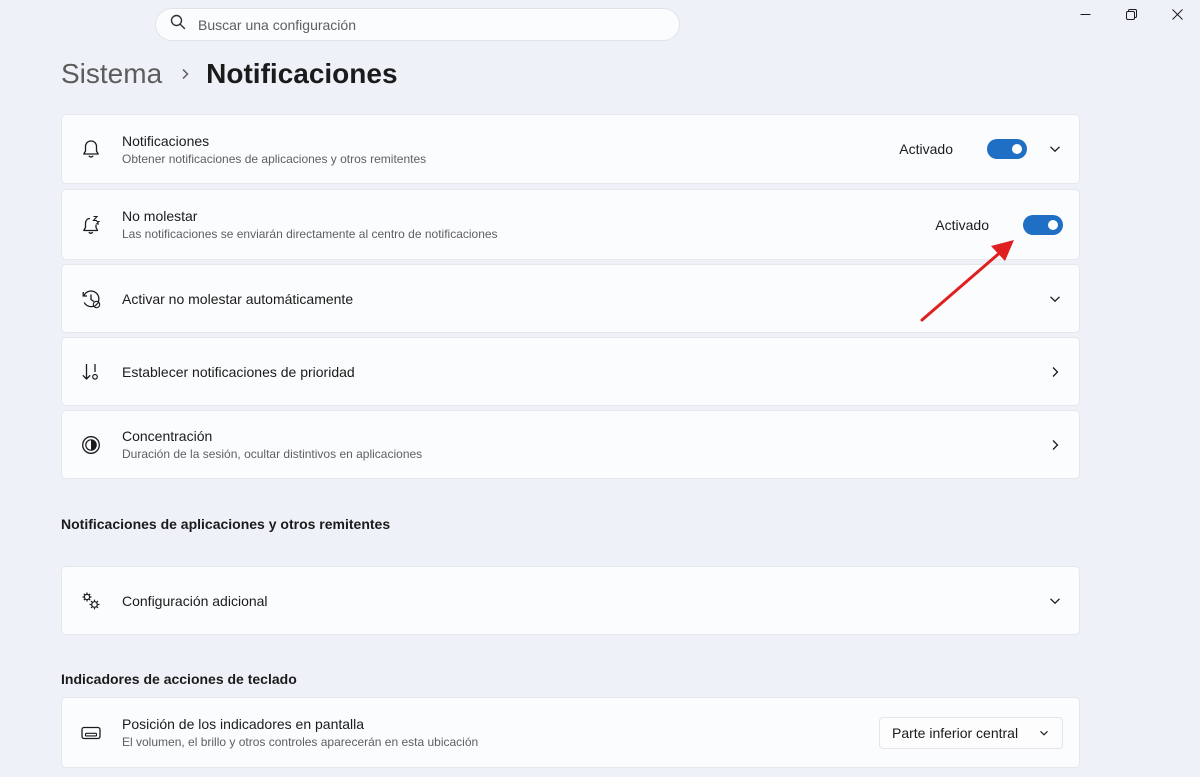 This screenshot has height=777, width=1200. I want to click on additional-title: Configuración adicional, so click(195, 600).